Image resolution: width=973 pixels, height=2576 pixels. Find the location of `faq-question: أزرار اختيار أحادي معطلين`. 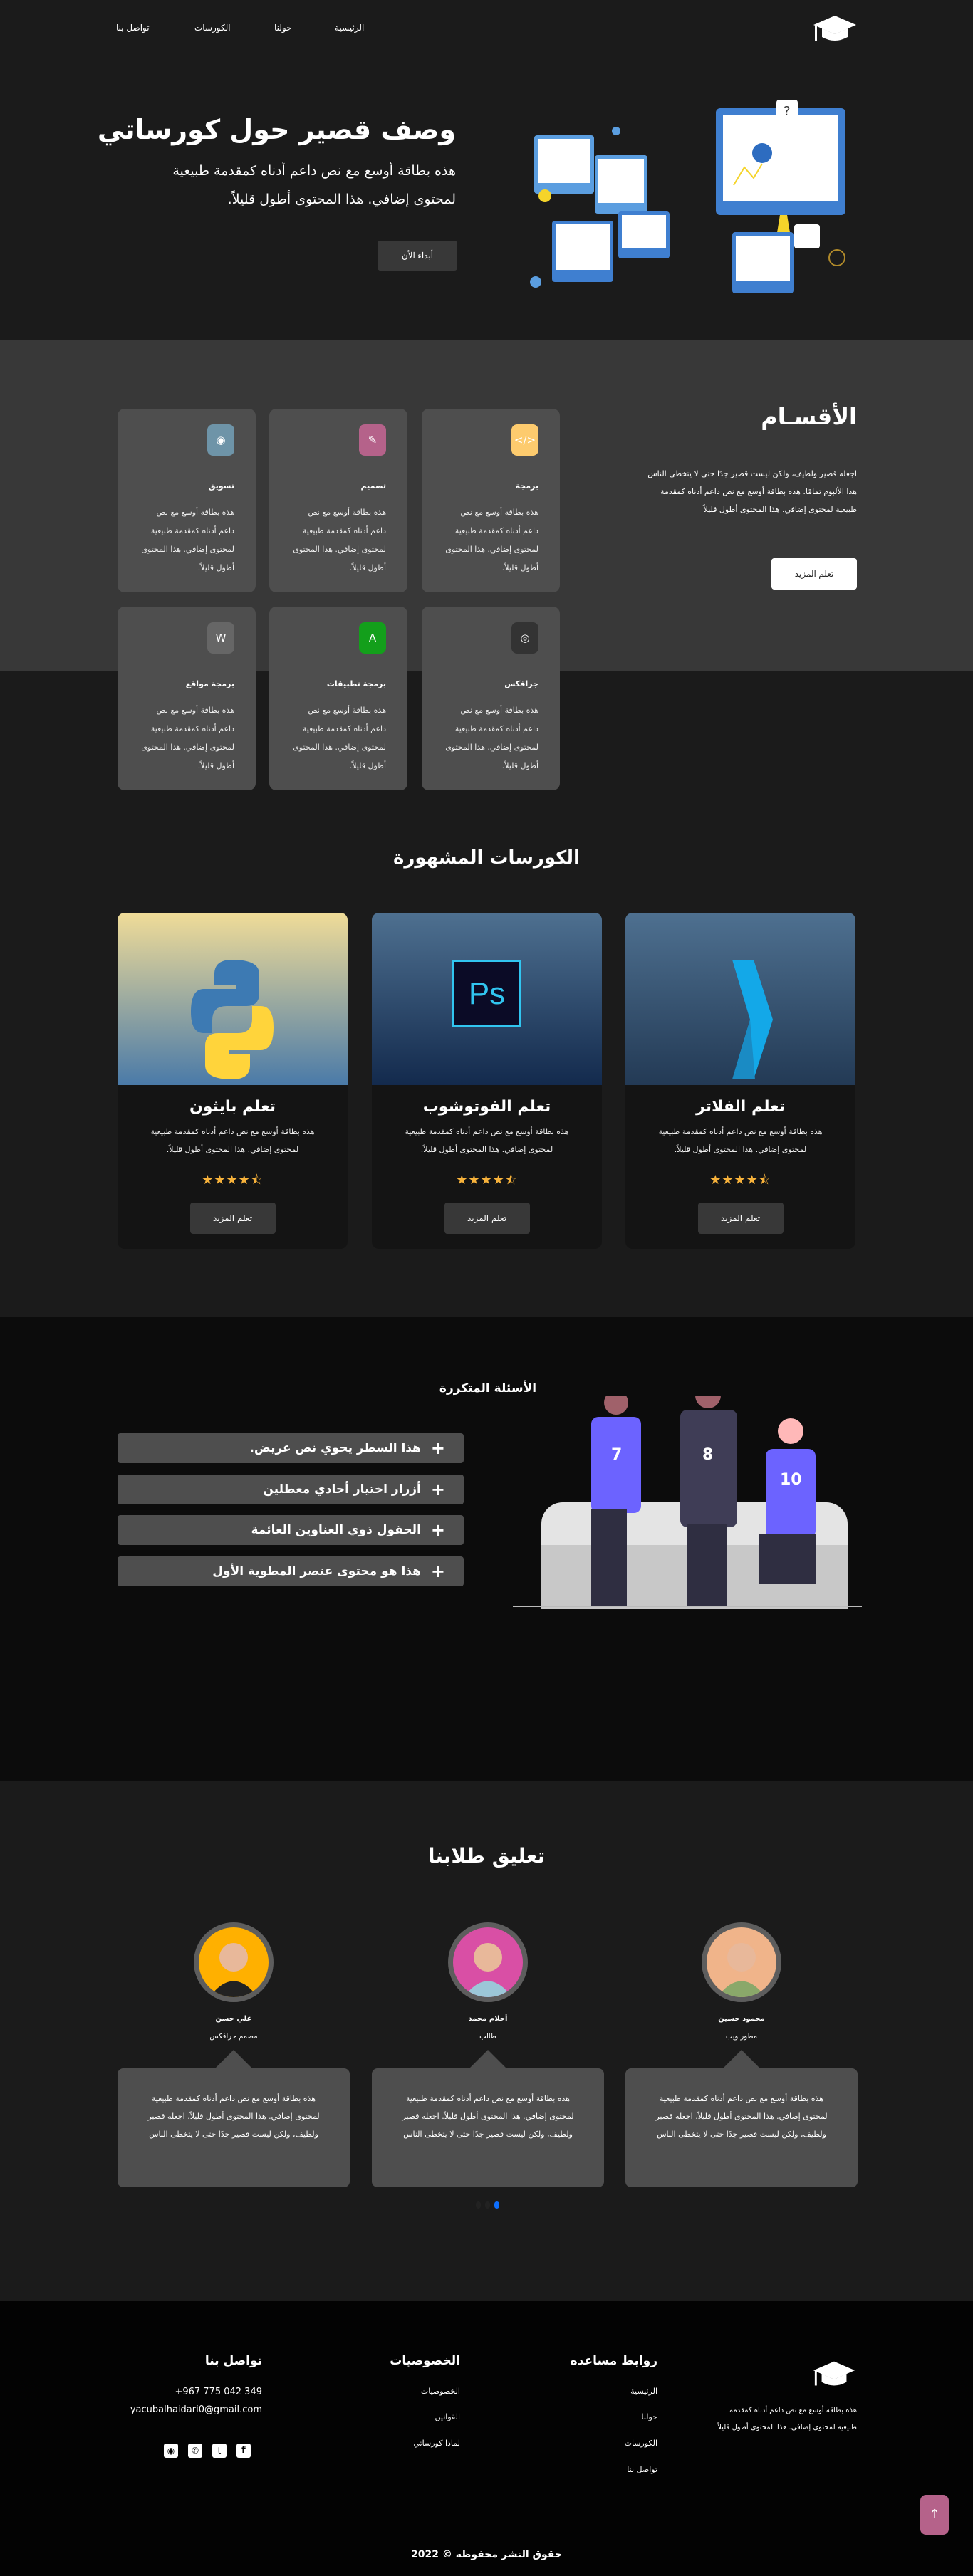

faq-question: أزرار اختيار أحادي معطلين is located at coordinates (342, 1489).